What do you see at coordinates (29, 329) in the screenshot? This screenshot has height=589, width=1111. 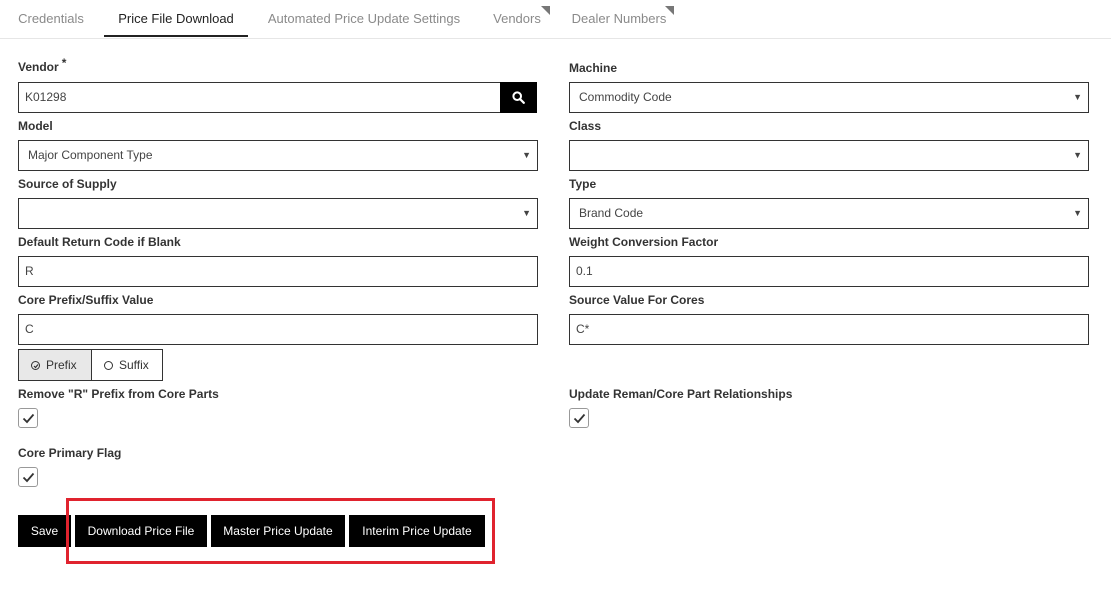 I see `core-prefix-suffix-value: C` at bounding box center [29, 329].